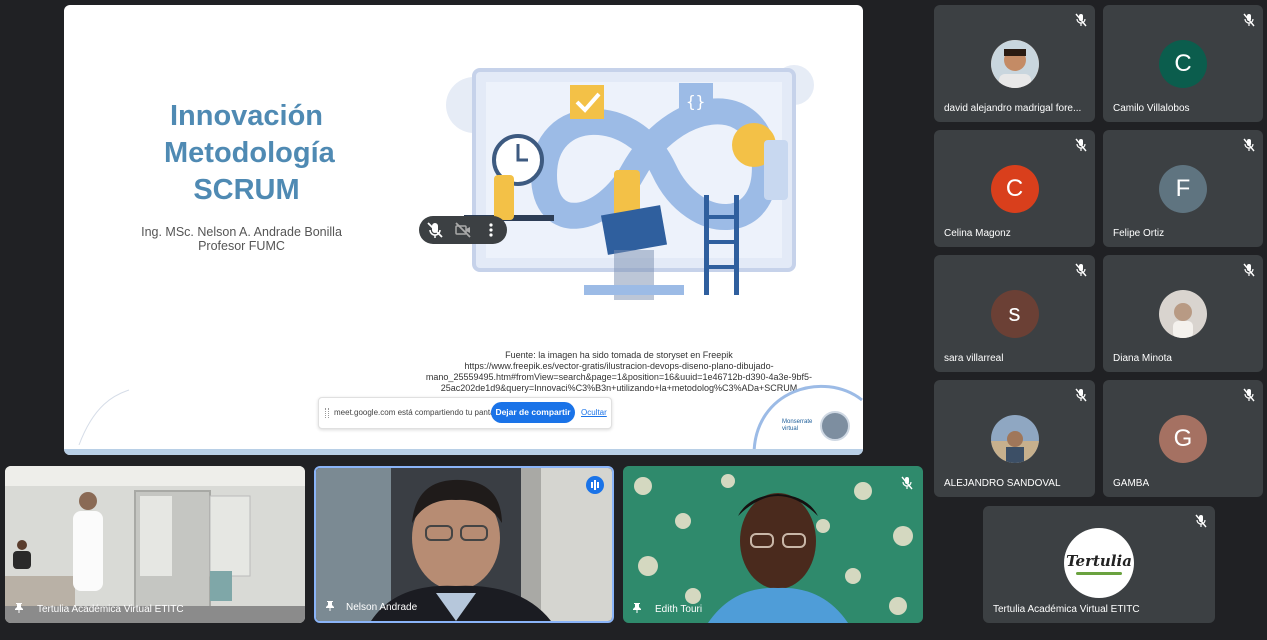  I want to click on presenter-controls, so click(463, 230).